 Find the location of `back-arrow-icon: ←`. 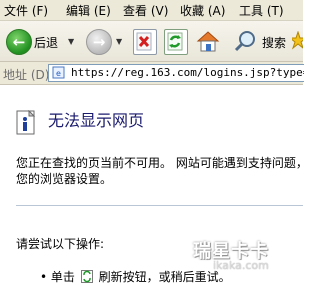

back-arrow-icon: ← is located at coordinates (19, 42).